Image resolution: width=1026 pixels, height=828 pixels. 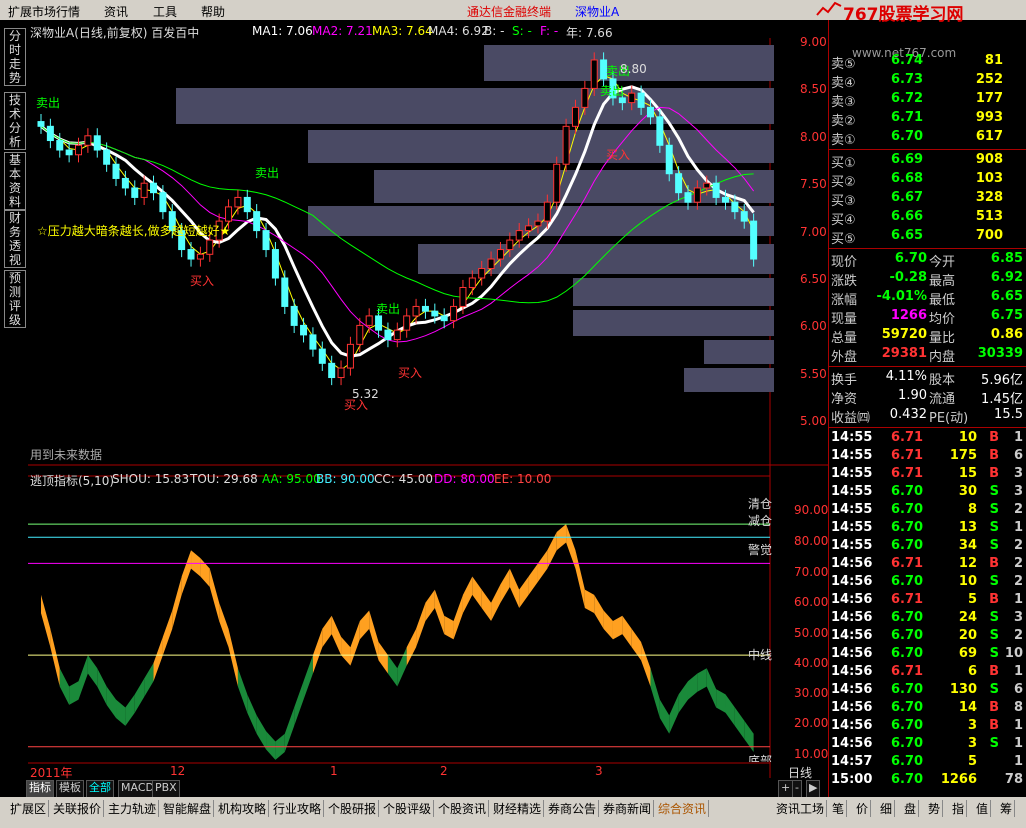 What do you see at coordinates (989, 136) in the screenshot?
I see `ask-volume: 617` at bounding box center [989, 136].